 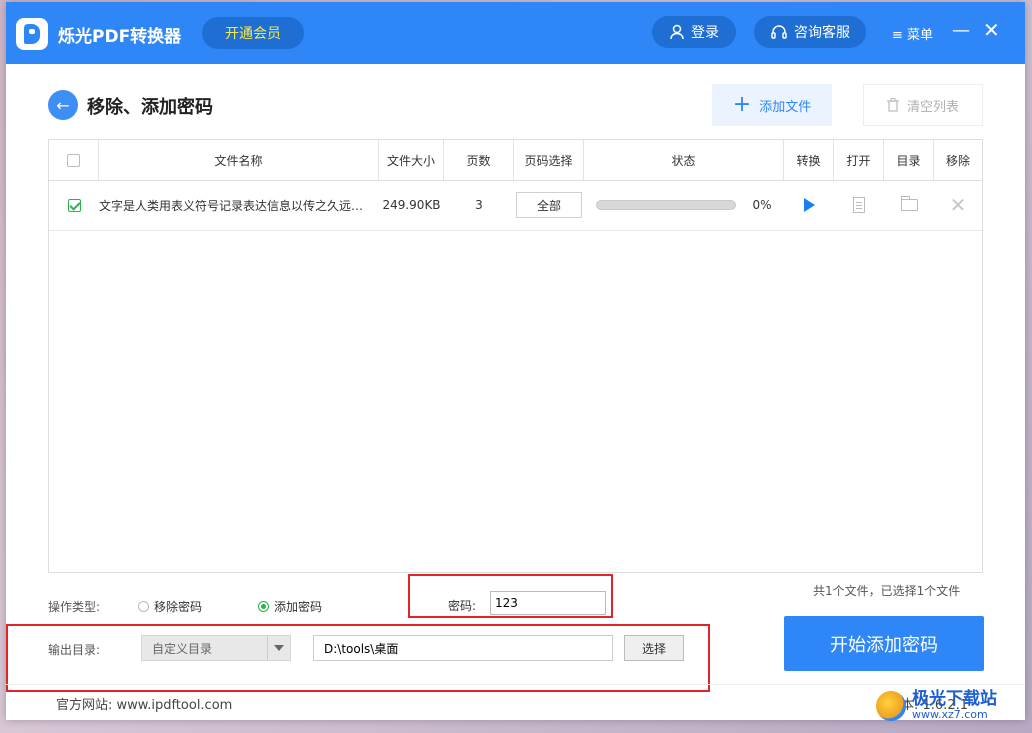 I want to click on remove-password-radio, so click(x=143, y=606).